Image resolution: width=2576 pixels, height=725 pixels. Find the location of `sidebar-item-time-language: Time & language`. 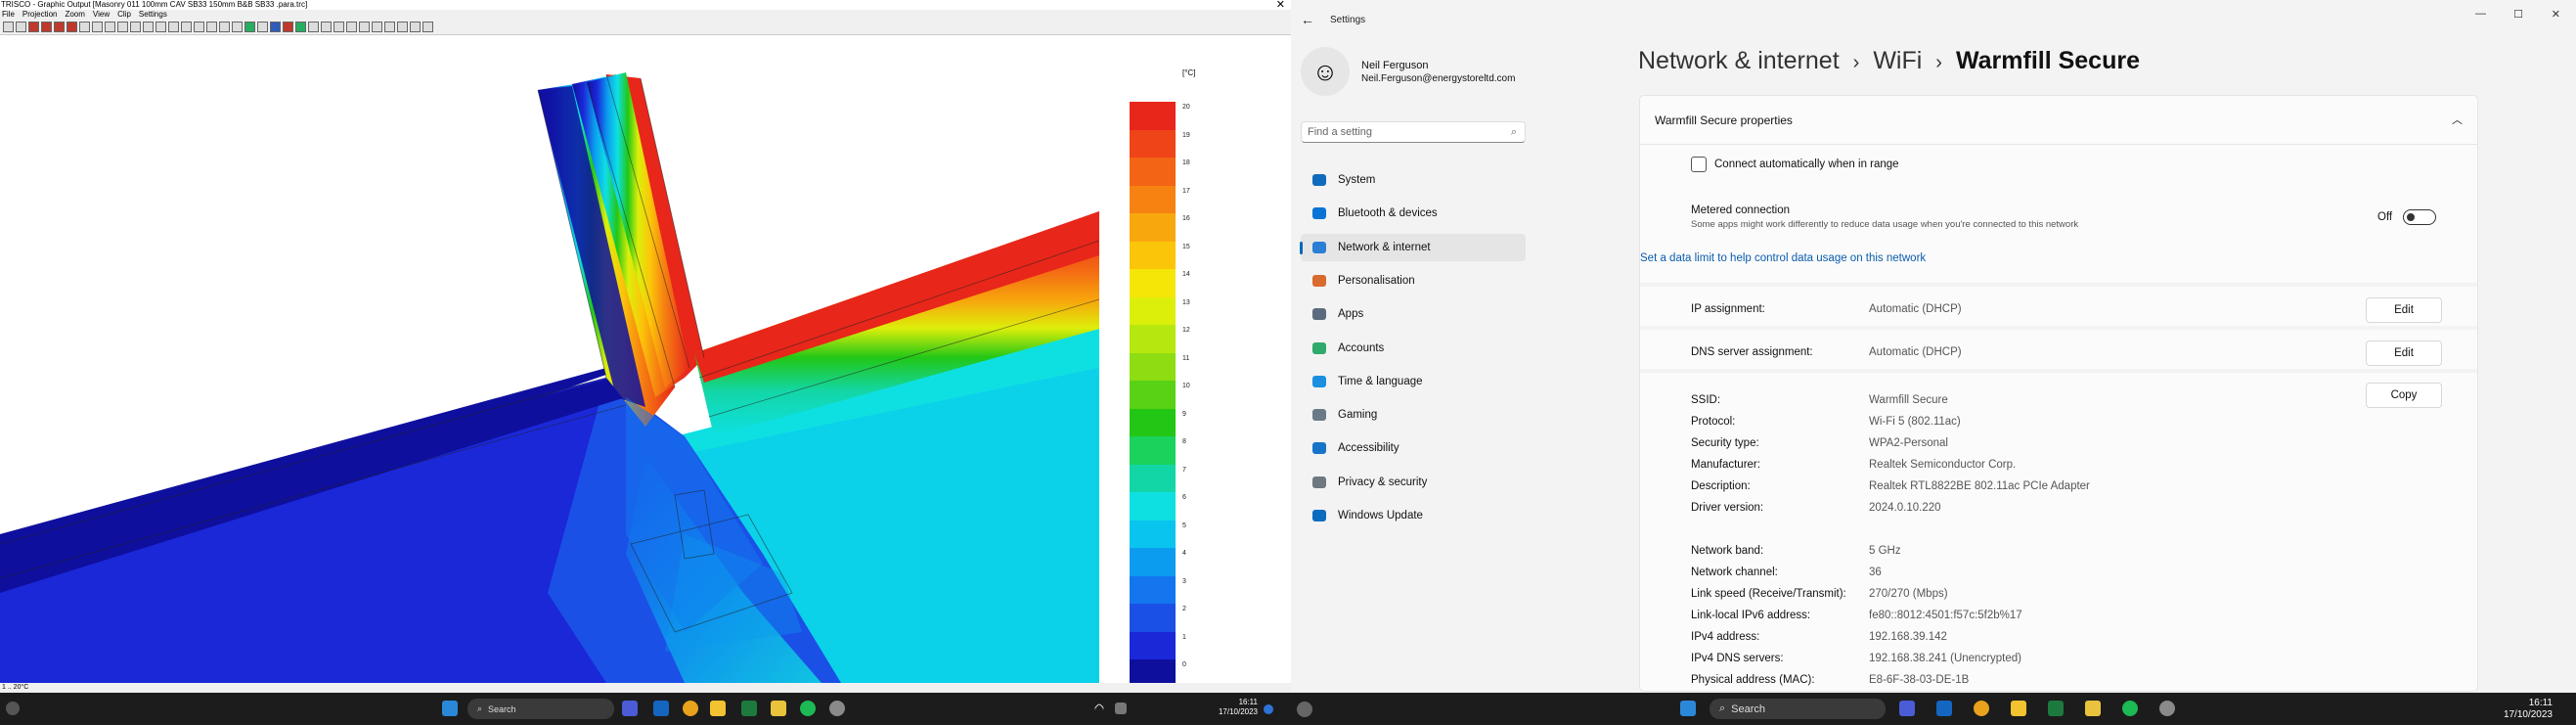

sidebar-item-time-language: Time & language is located at coordinates (1413, 382).